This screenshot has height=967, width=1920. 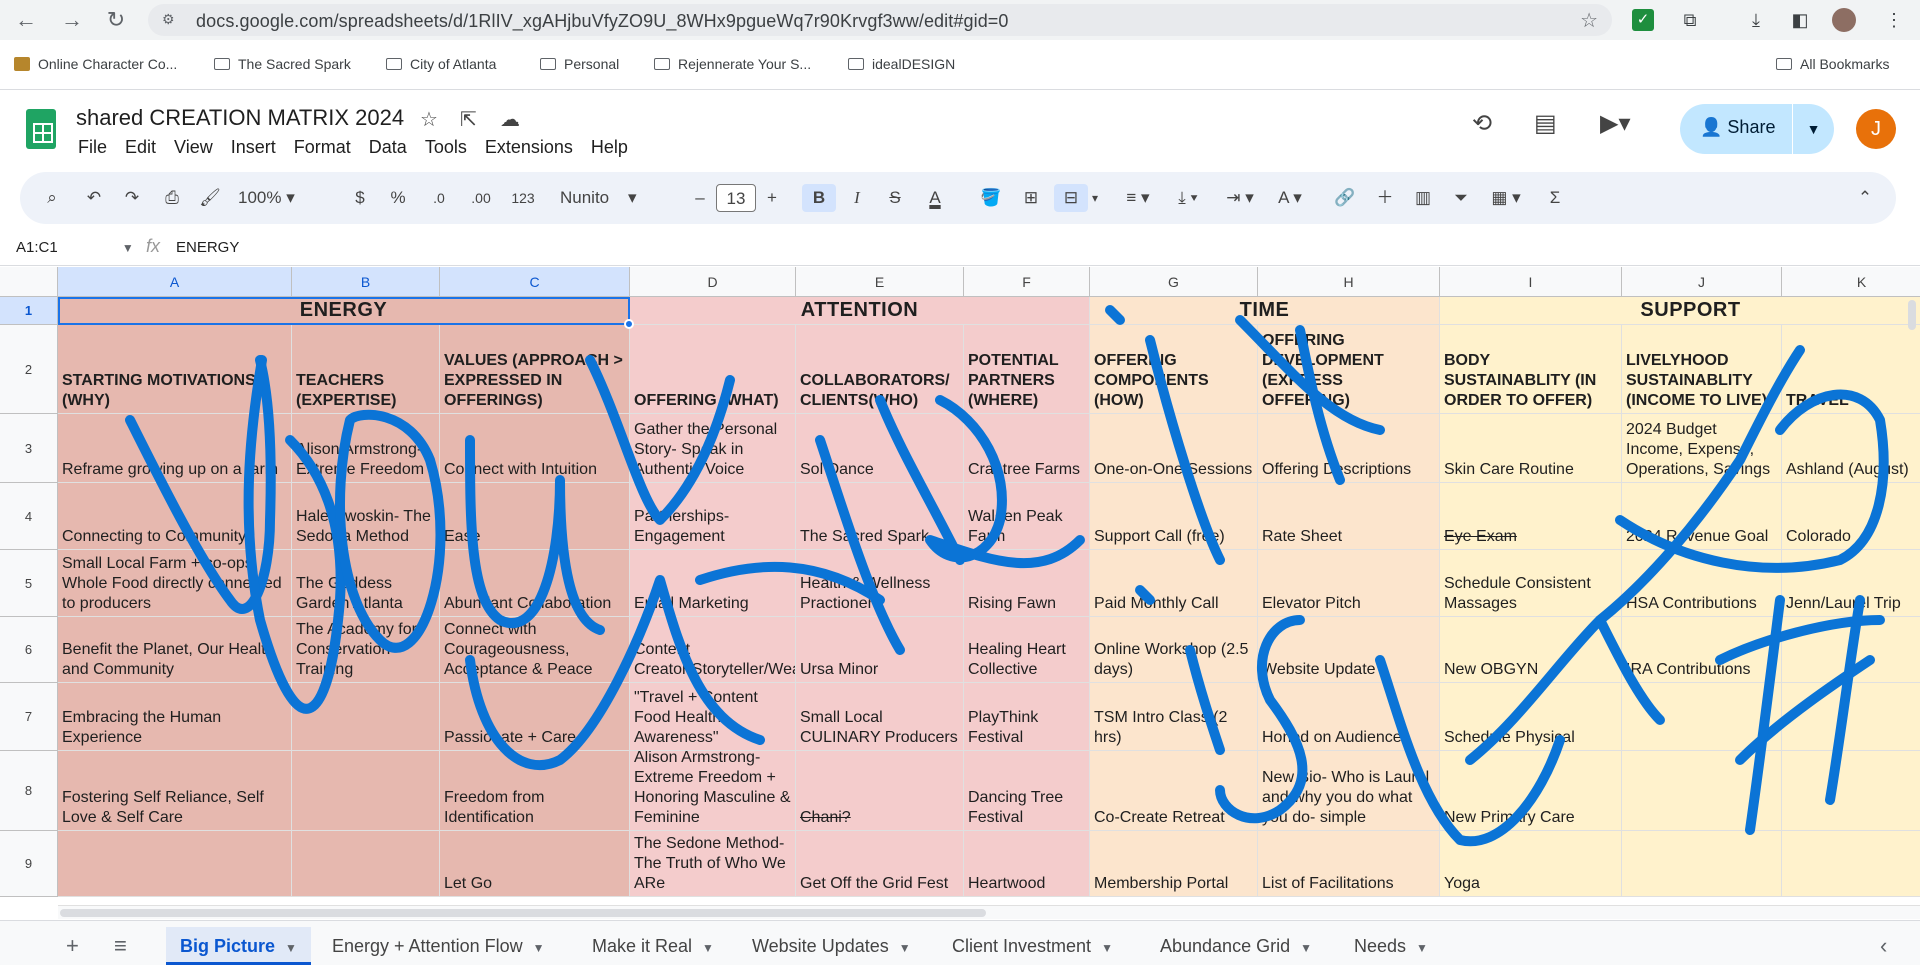 What do you see at coordinates (880, 864) in the screenshot?
I see `cell-e9: Get Off the Grid Fest` at bounding box center [880, 864].